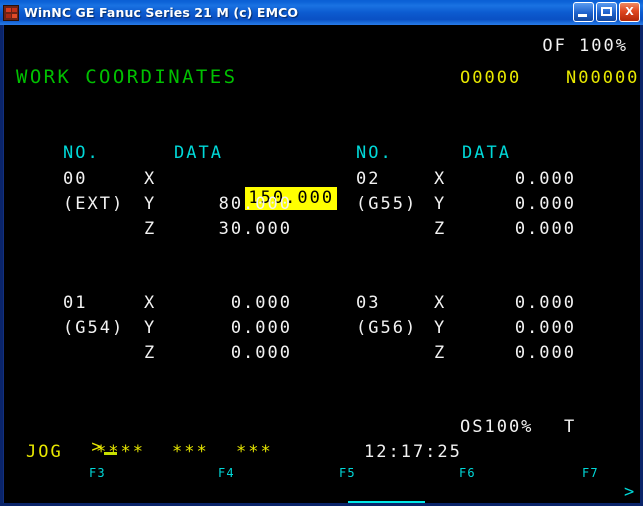 The width and height of the screenshot is (643, 506). I want to click on coordinate-value-cell: 80.000, so click(232, 204).